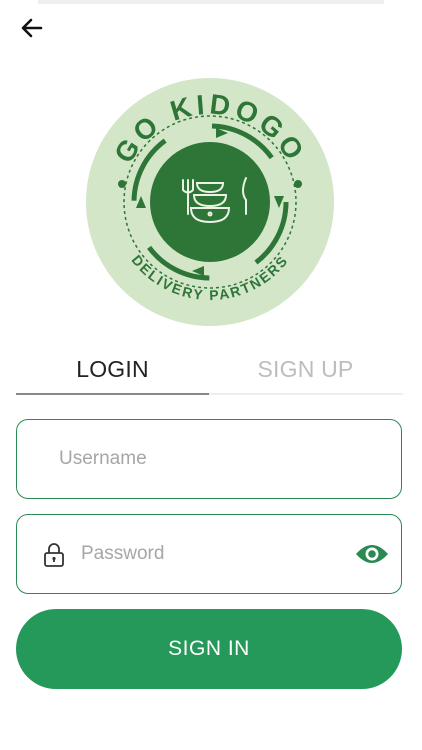  What do you see at coordinates (112, 369) in the screenshot?
I see `tab-login: LOGIN` at bounding box center [112, 369].